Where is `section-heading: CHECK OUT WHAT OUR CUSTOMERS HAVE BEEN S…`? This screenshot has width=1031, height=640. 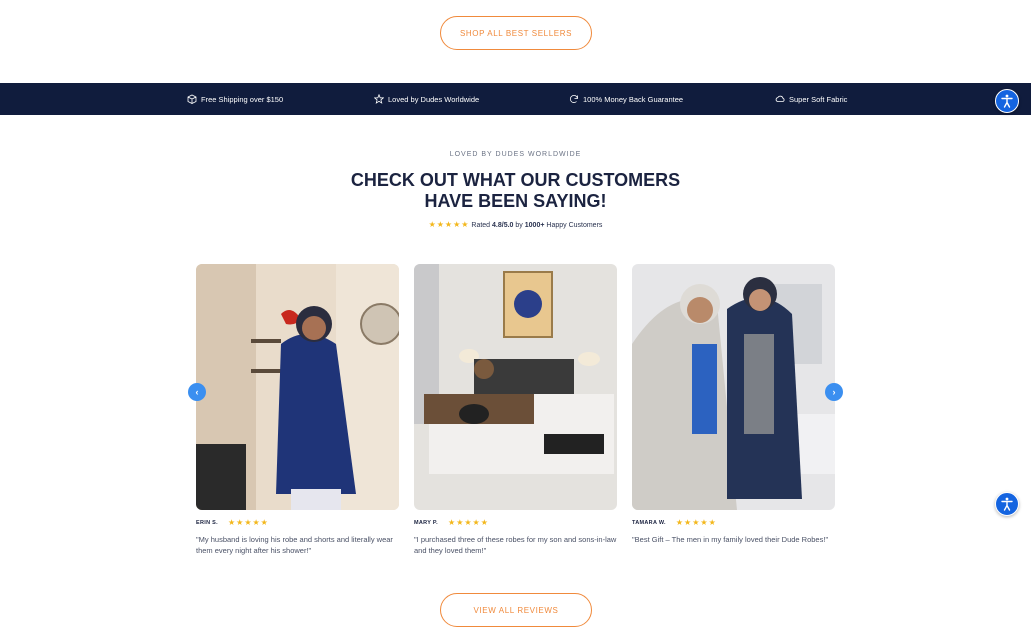 section-heading: CHECK OUT WHAT OUR CUSTOMERS HAVE BEEN S… is located at coordinates (515, 191).